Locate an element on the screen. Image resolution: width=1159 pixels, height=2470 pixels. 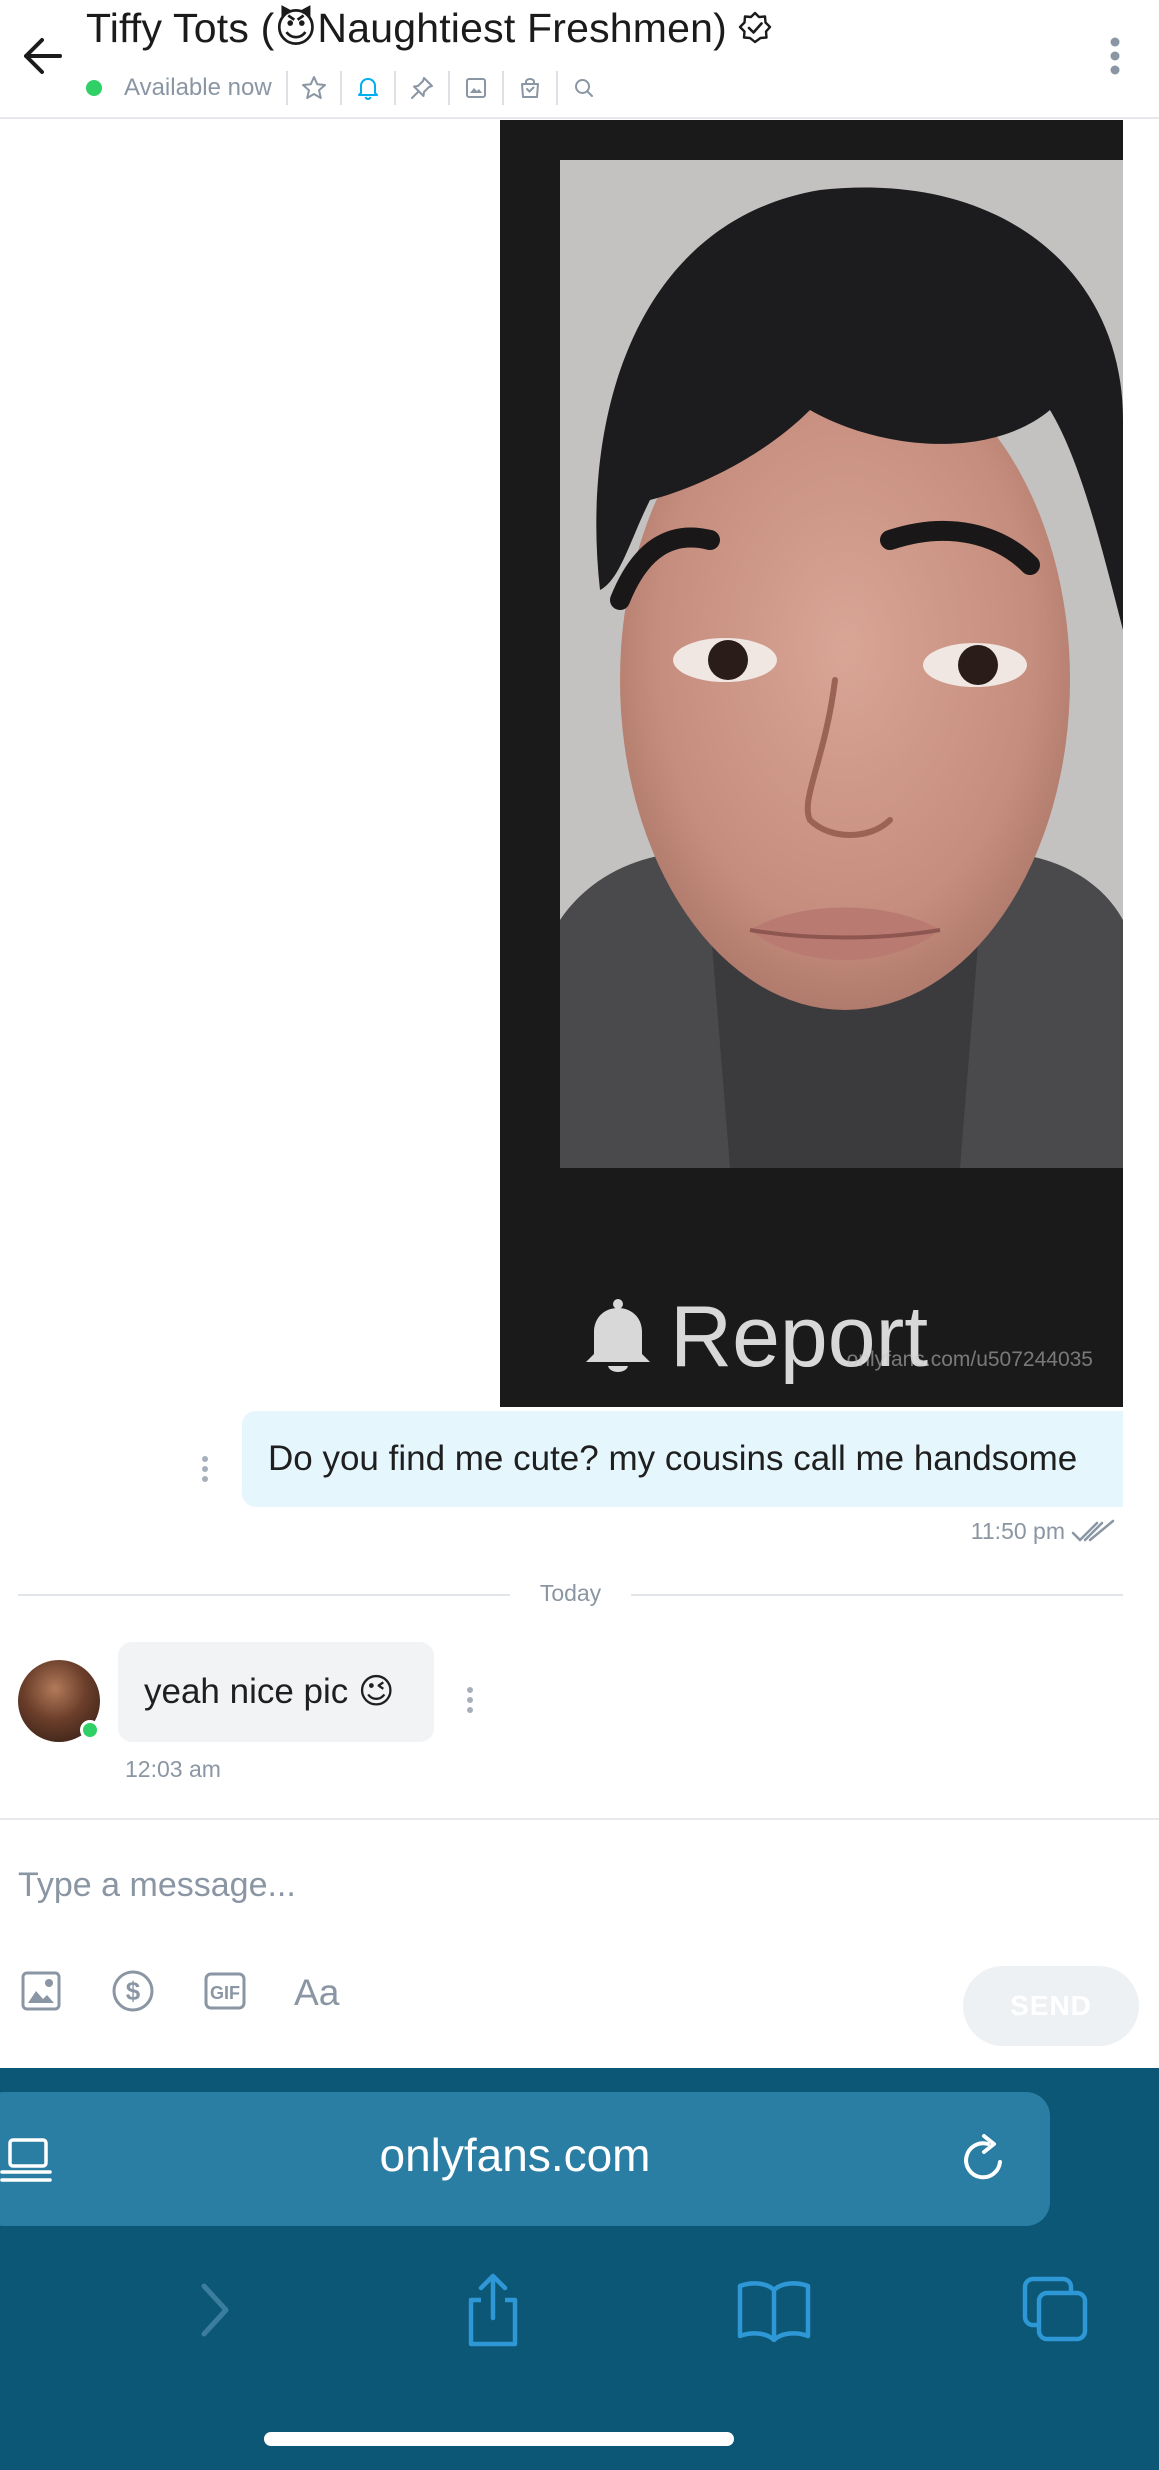
gif-button: GIF is located at coordinates (225, 1991).